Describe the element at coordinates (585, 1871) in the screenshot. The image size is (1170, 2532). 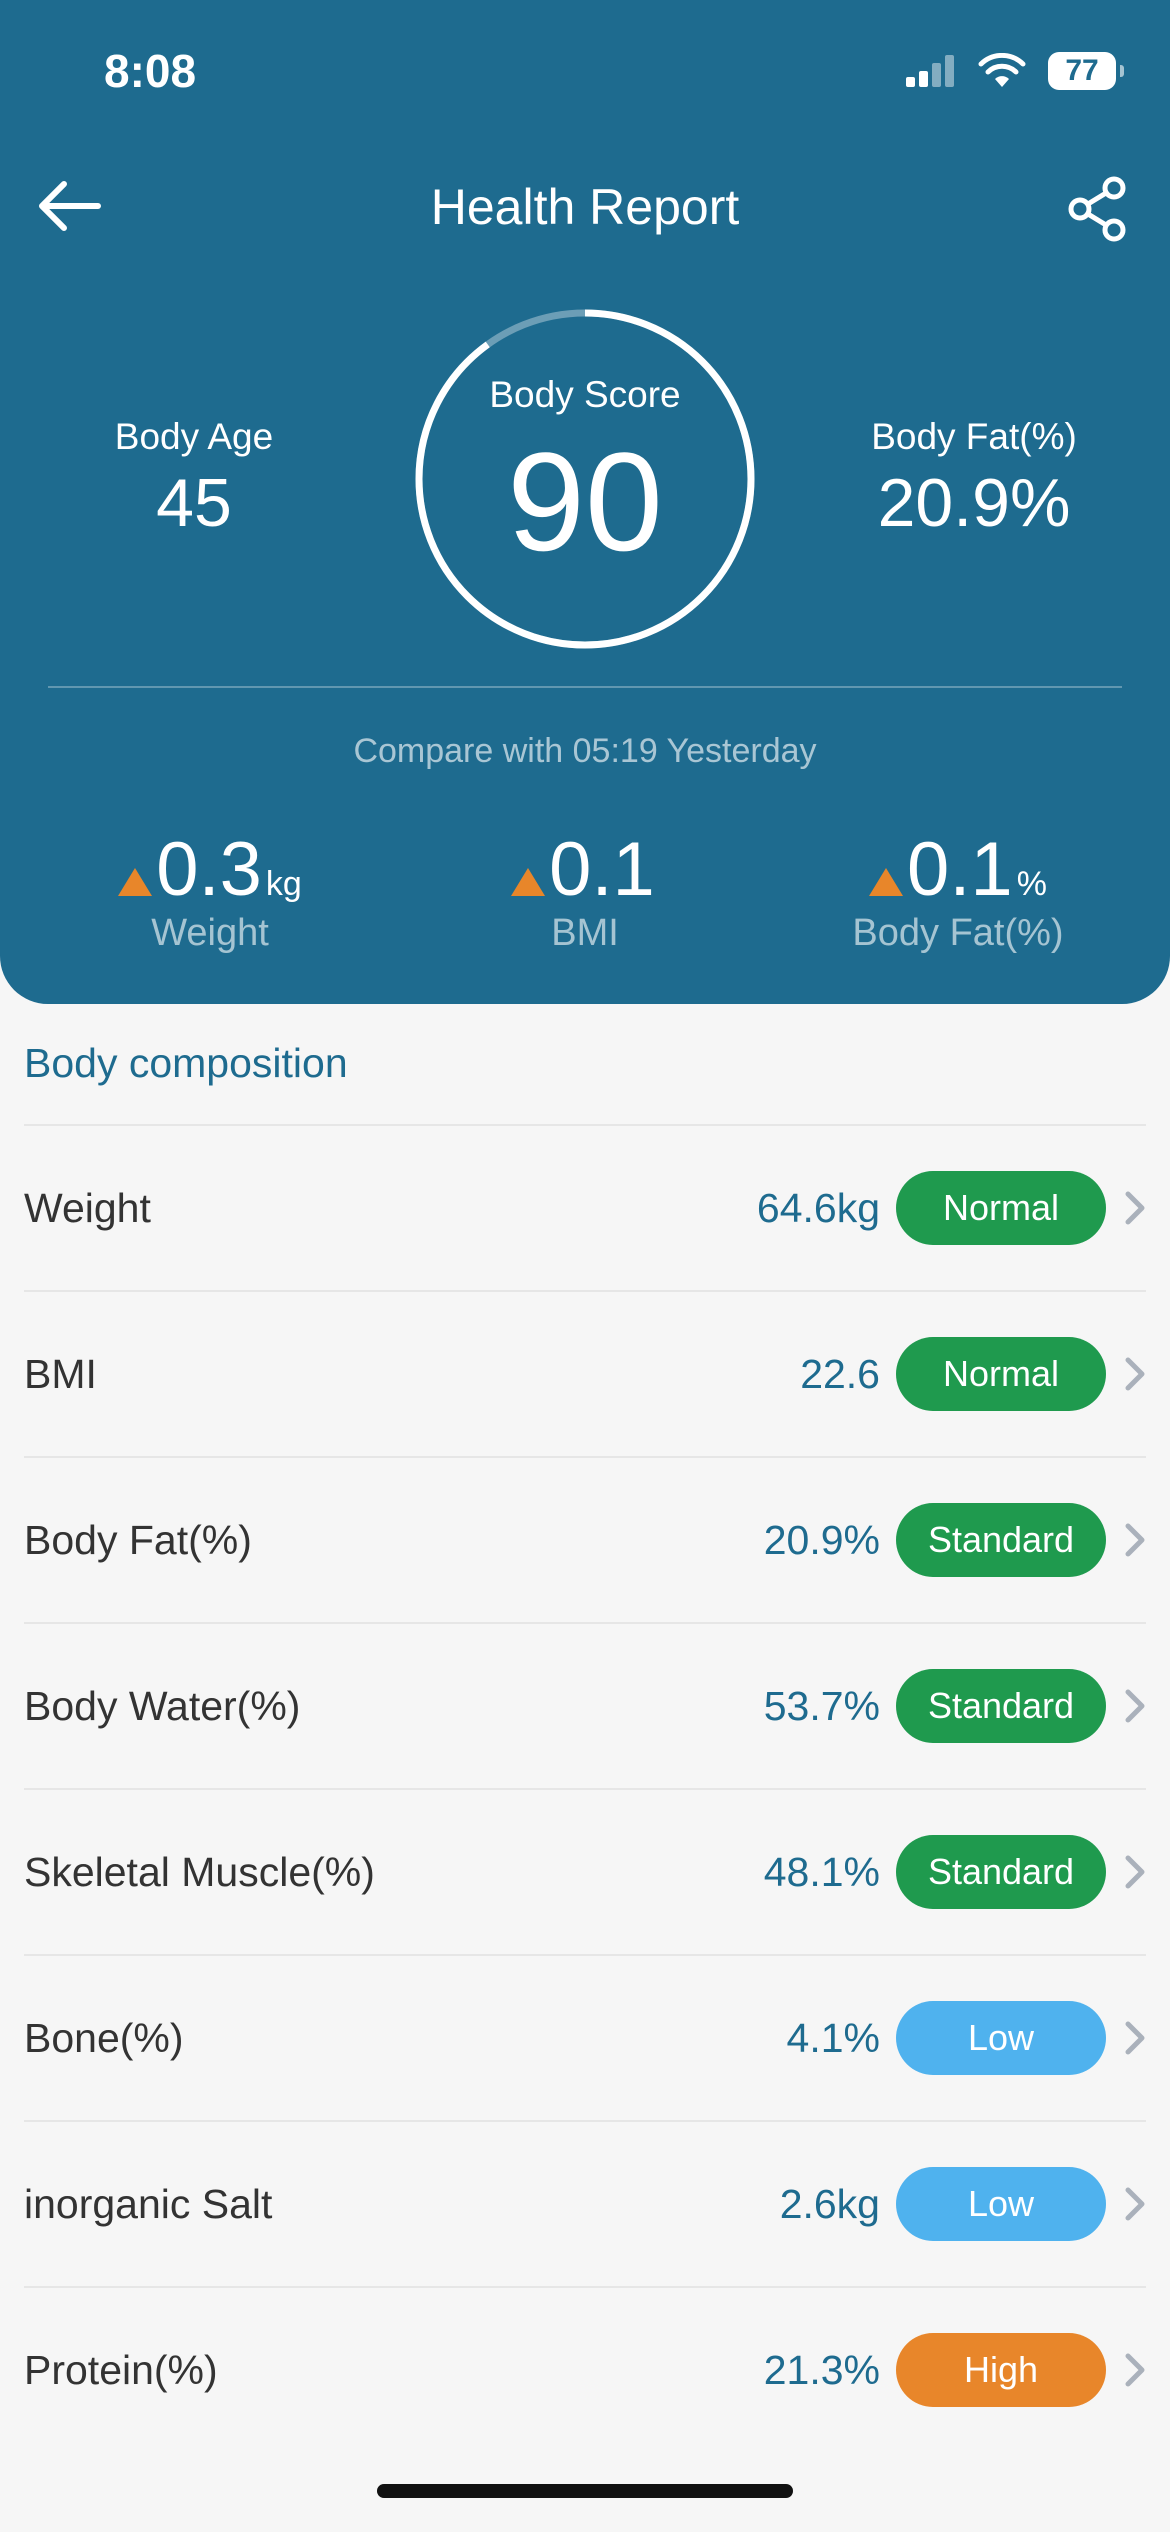
I see `list-item-skeletal-muscle: Skeletal Muscle(%) 48.1% Standard` at that location.